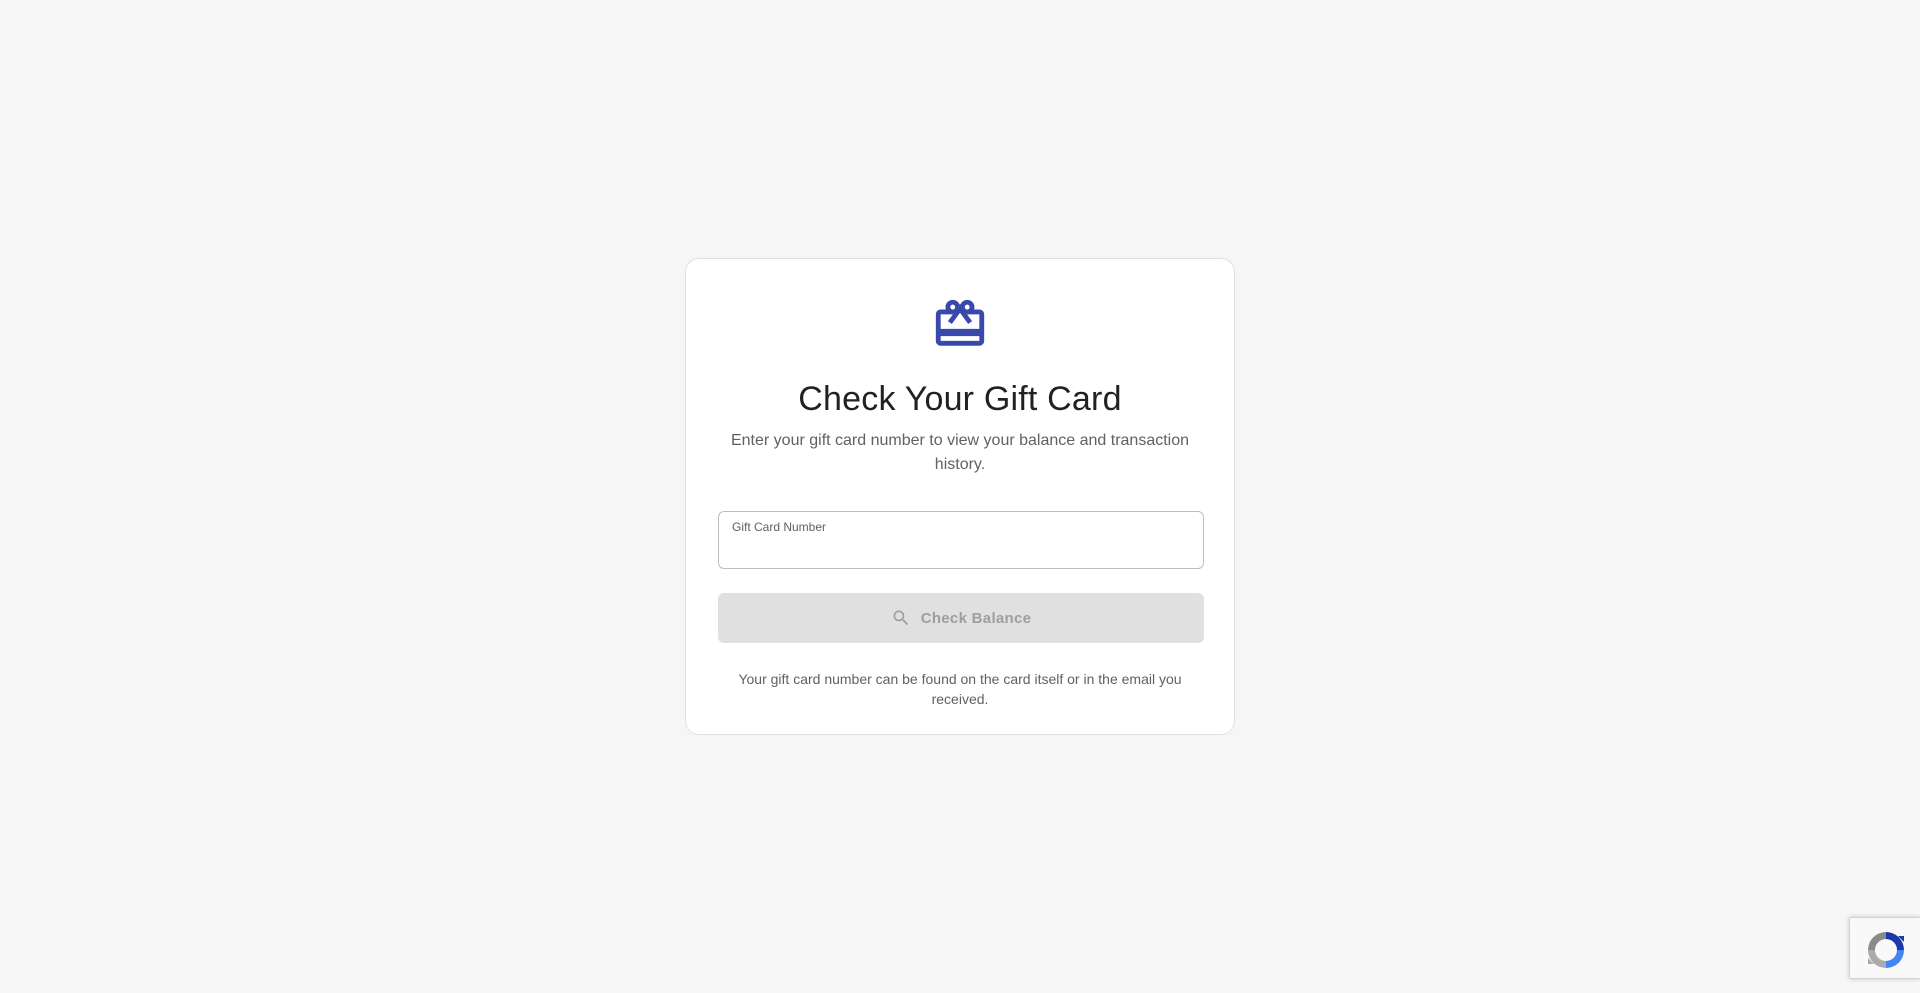 Image resolution: width=1920 pixels, height=993 pixels. Describe the element at coordinates (900, 618) in the screenshot. I see `search-icon` at that location.